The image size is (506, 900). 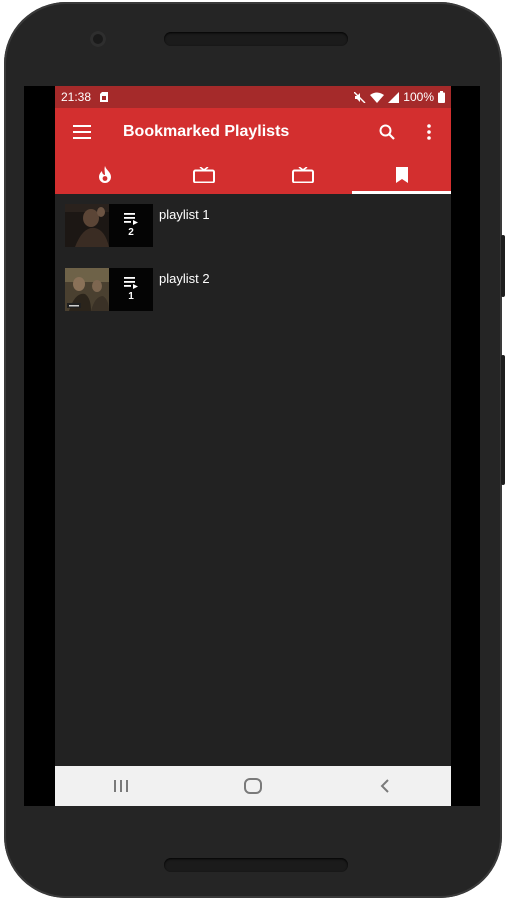 I want to click on toolbar: Bookmarked Playlists, so click(x=253, y=132).